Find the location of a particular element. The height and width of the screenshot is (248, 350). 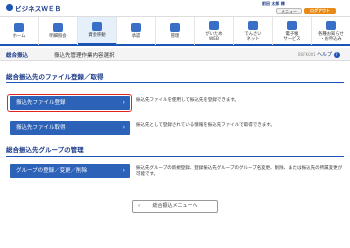

nav-item-statement: 明細照会 is located at coordinates (58, 31).